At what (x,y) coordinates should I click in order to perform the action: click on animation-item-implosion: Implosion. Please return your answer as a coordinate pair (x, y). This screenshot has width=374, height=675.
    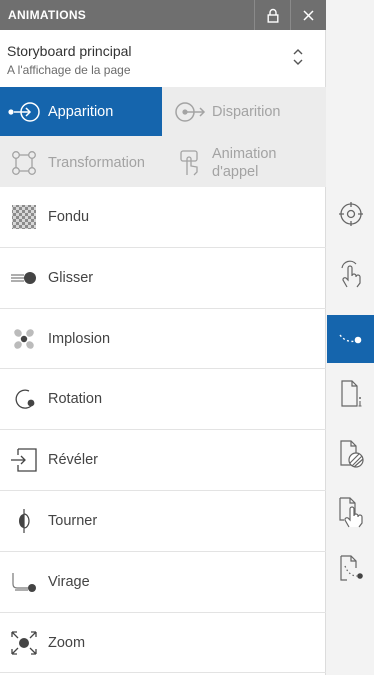
    Looking at the image, I should click on (163, 339).